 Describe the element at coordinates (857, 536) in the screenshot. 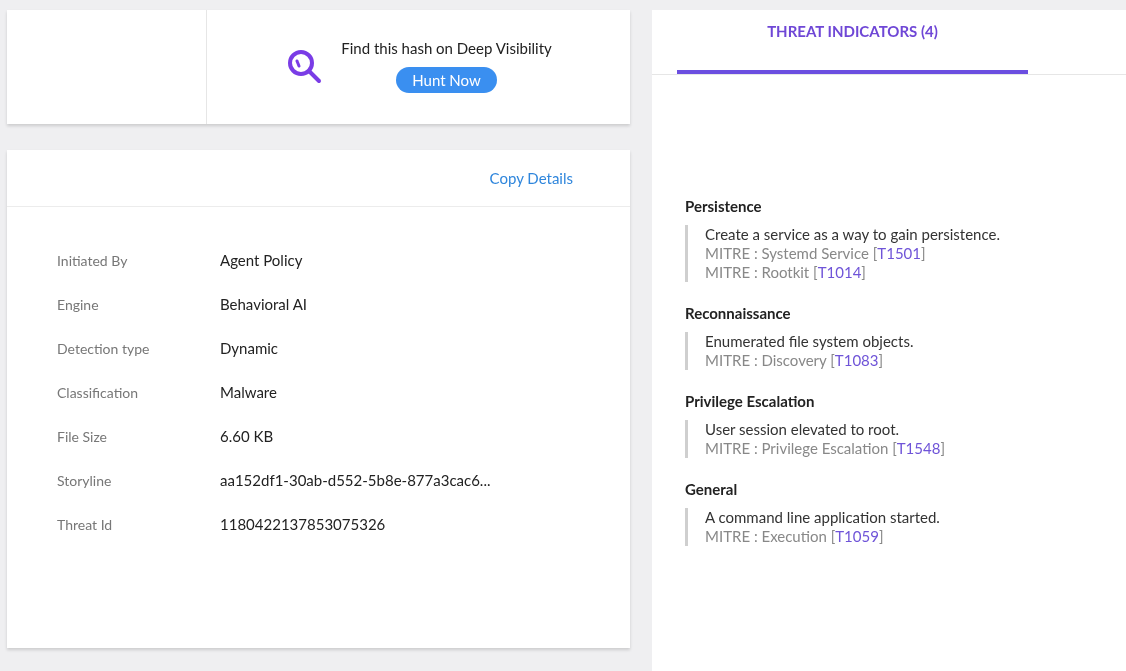

I see `technique-link: T1059` at that location.